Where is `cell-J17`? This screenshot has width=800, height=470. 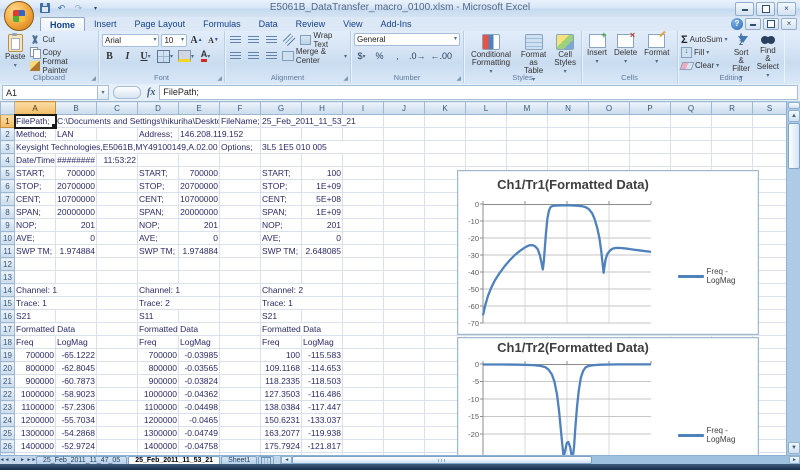
cell-J17 is located at coordinates (404, 329).